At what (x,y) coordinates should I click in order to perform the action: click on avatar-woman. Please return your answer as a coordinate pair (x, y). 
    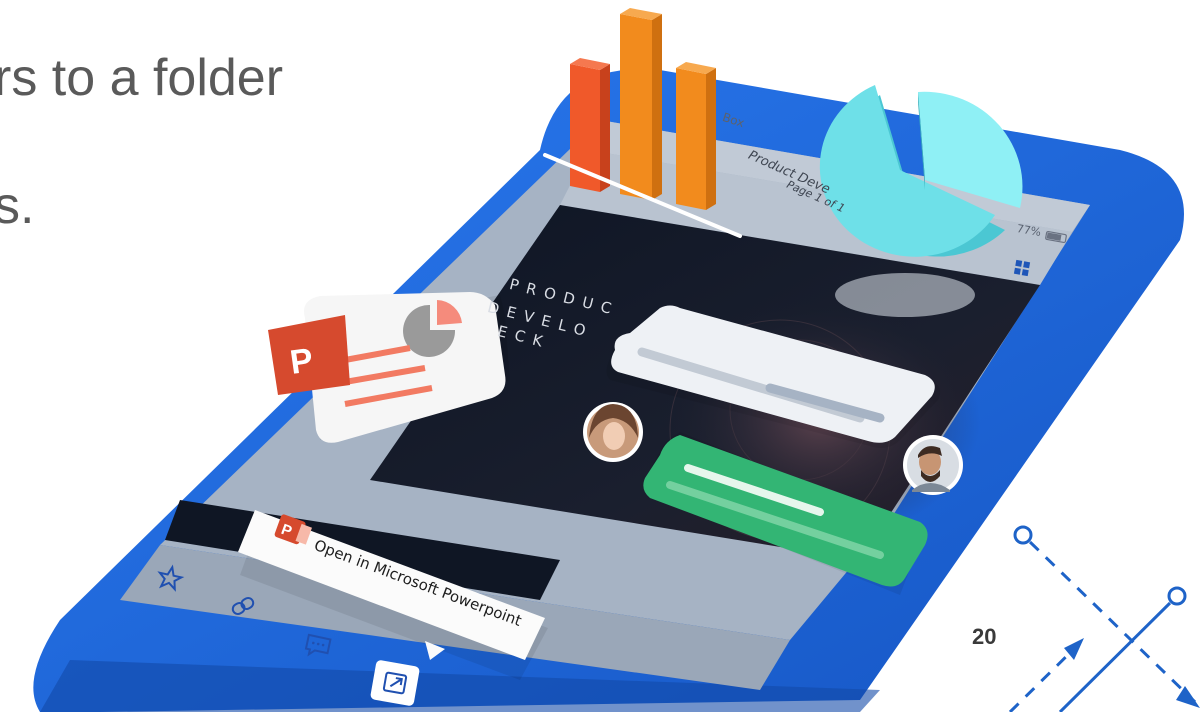
    Looking at the image, I should click on (613, 432).